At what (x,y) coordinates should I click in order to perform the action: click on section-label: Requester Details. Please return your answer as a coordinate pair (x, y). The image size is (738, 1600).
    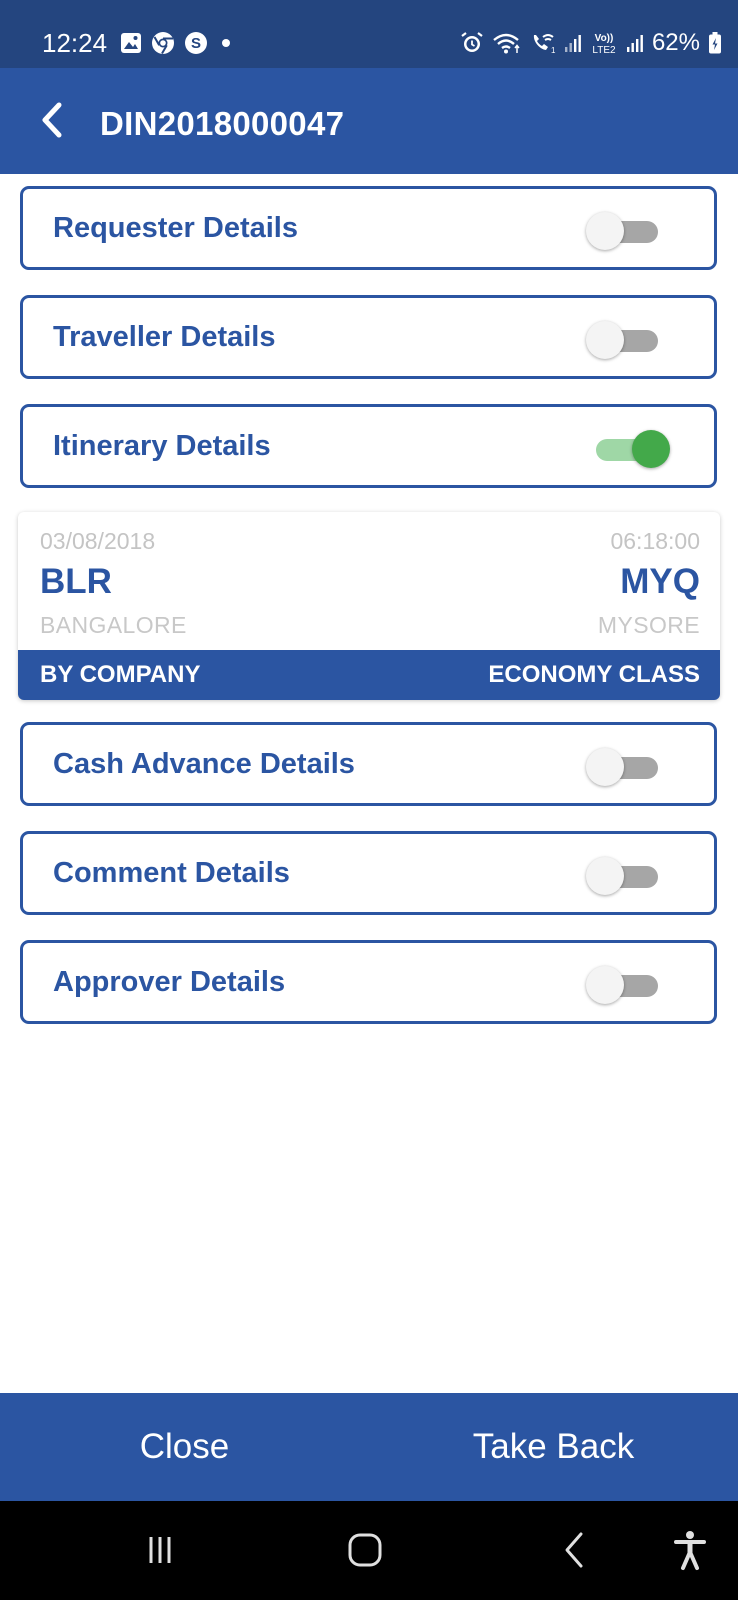
    Looking at the image, I should click on (175, 228).